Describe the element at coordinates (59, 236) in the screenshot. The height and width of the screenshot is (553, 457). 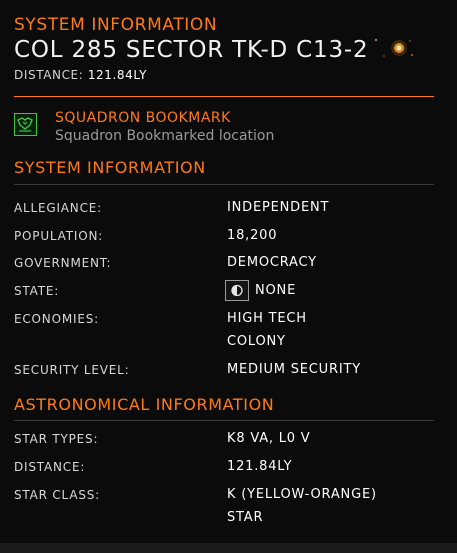
I see `population-label: POPULATION:` at that location.